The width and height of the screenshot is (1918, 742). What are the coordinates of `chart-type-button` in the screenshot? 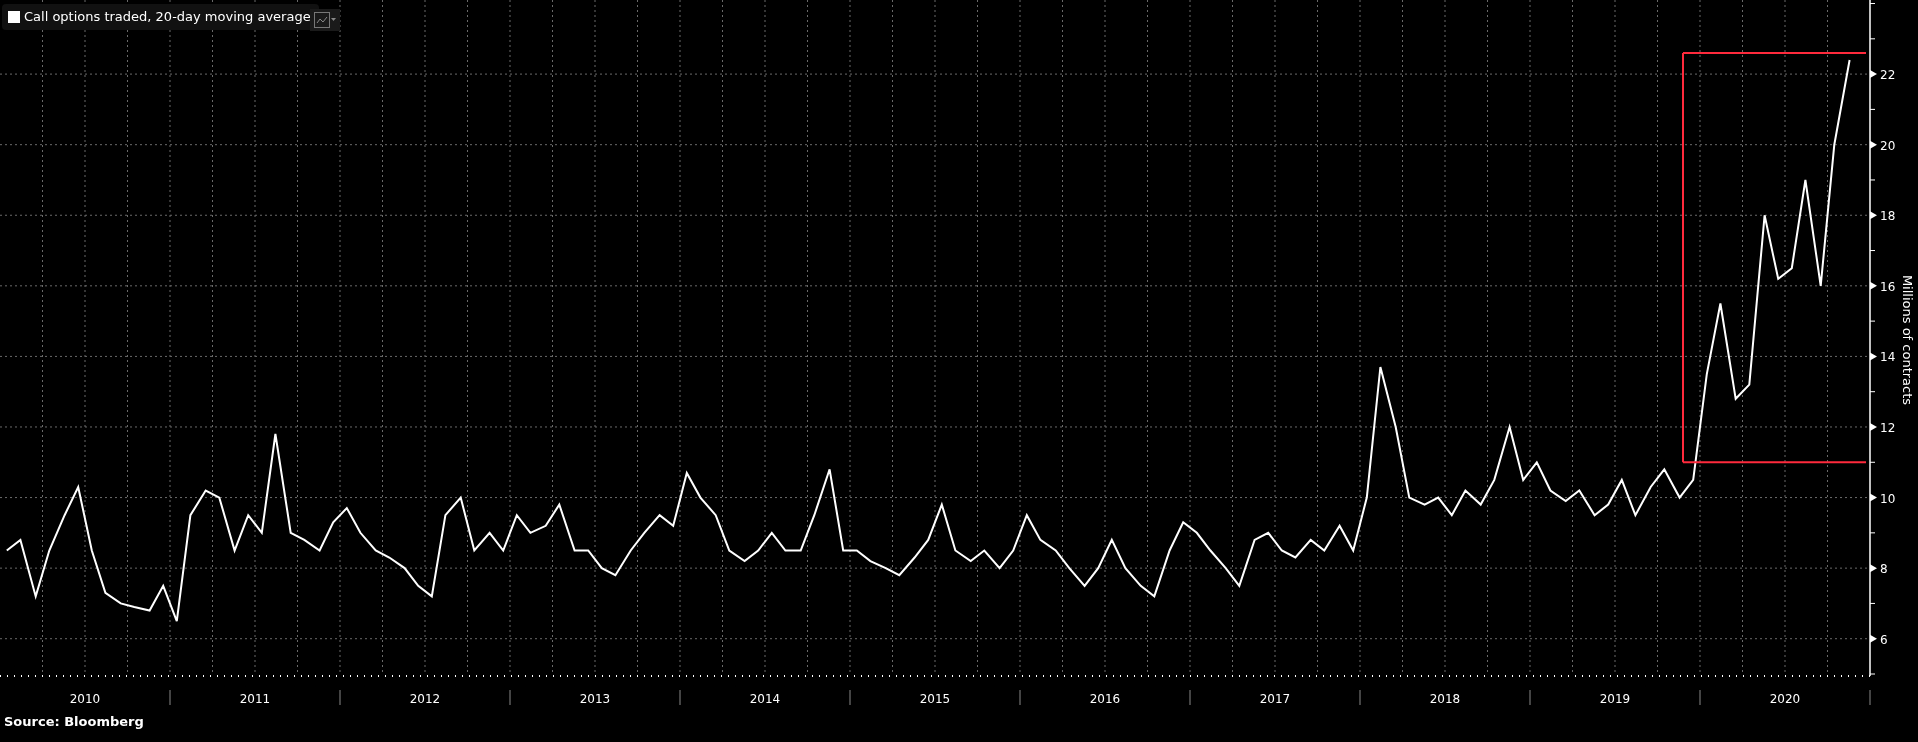 It's located at (325, 20).